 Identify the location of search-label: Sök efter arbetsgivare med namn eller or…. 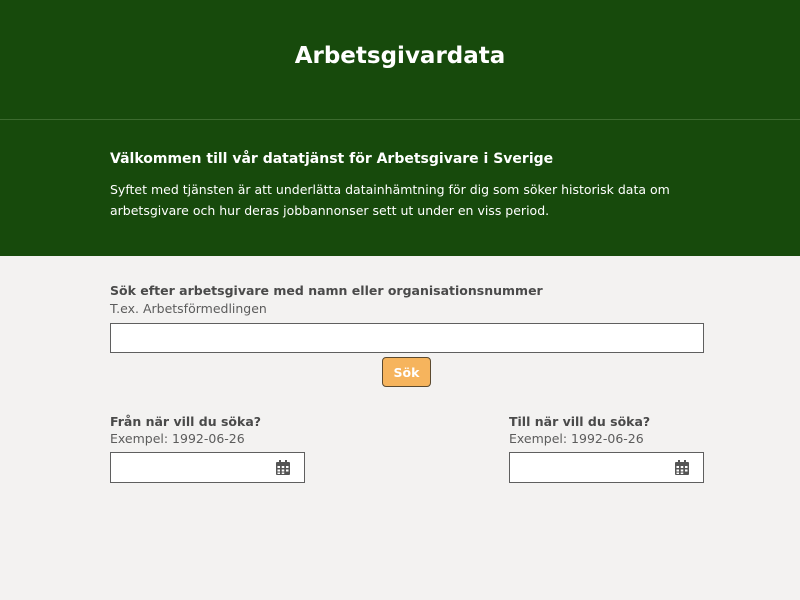
(326, 290).